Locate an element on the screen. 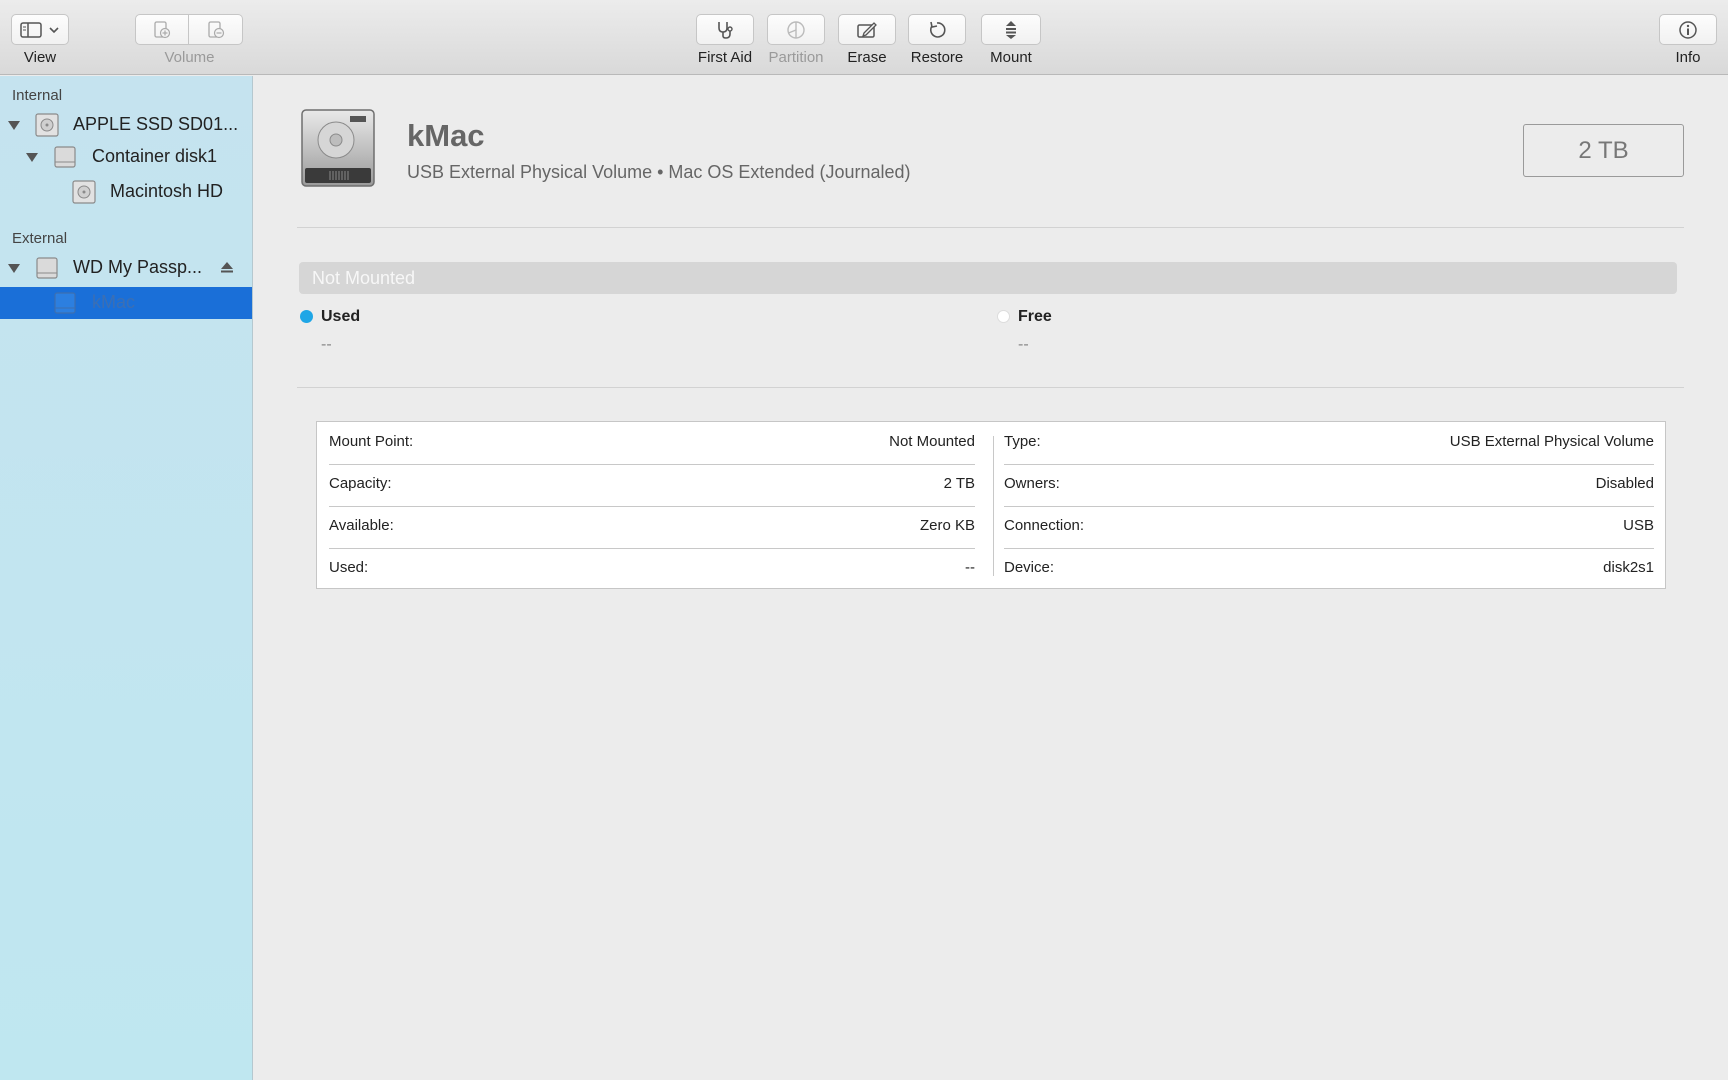 Image resolution: width=1728 pixels, height=1080 pixels. remove-volume-icon is located at coordinates (215, 29).